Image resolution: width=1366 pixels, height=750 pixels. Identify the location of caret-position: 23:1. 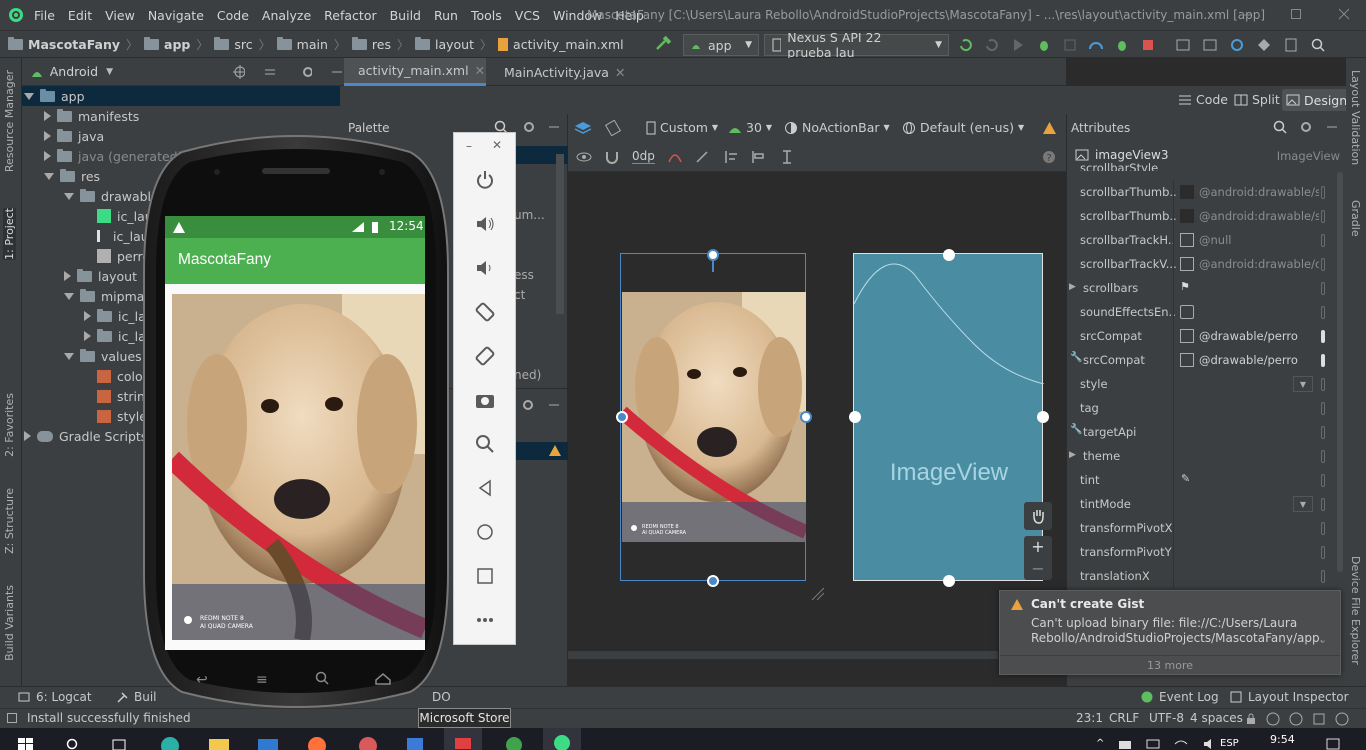
(1089, 718).